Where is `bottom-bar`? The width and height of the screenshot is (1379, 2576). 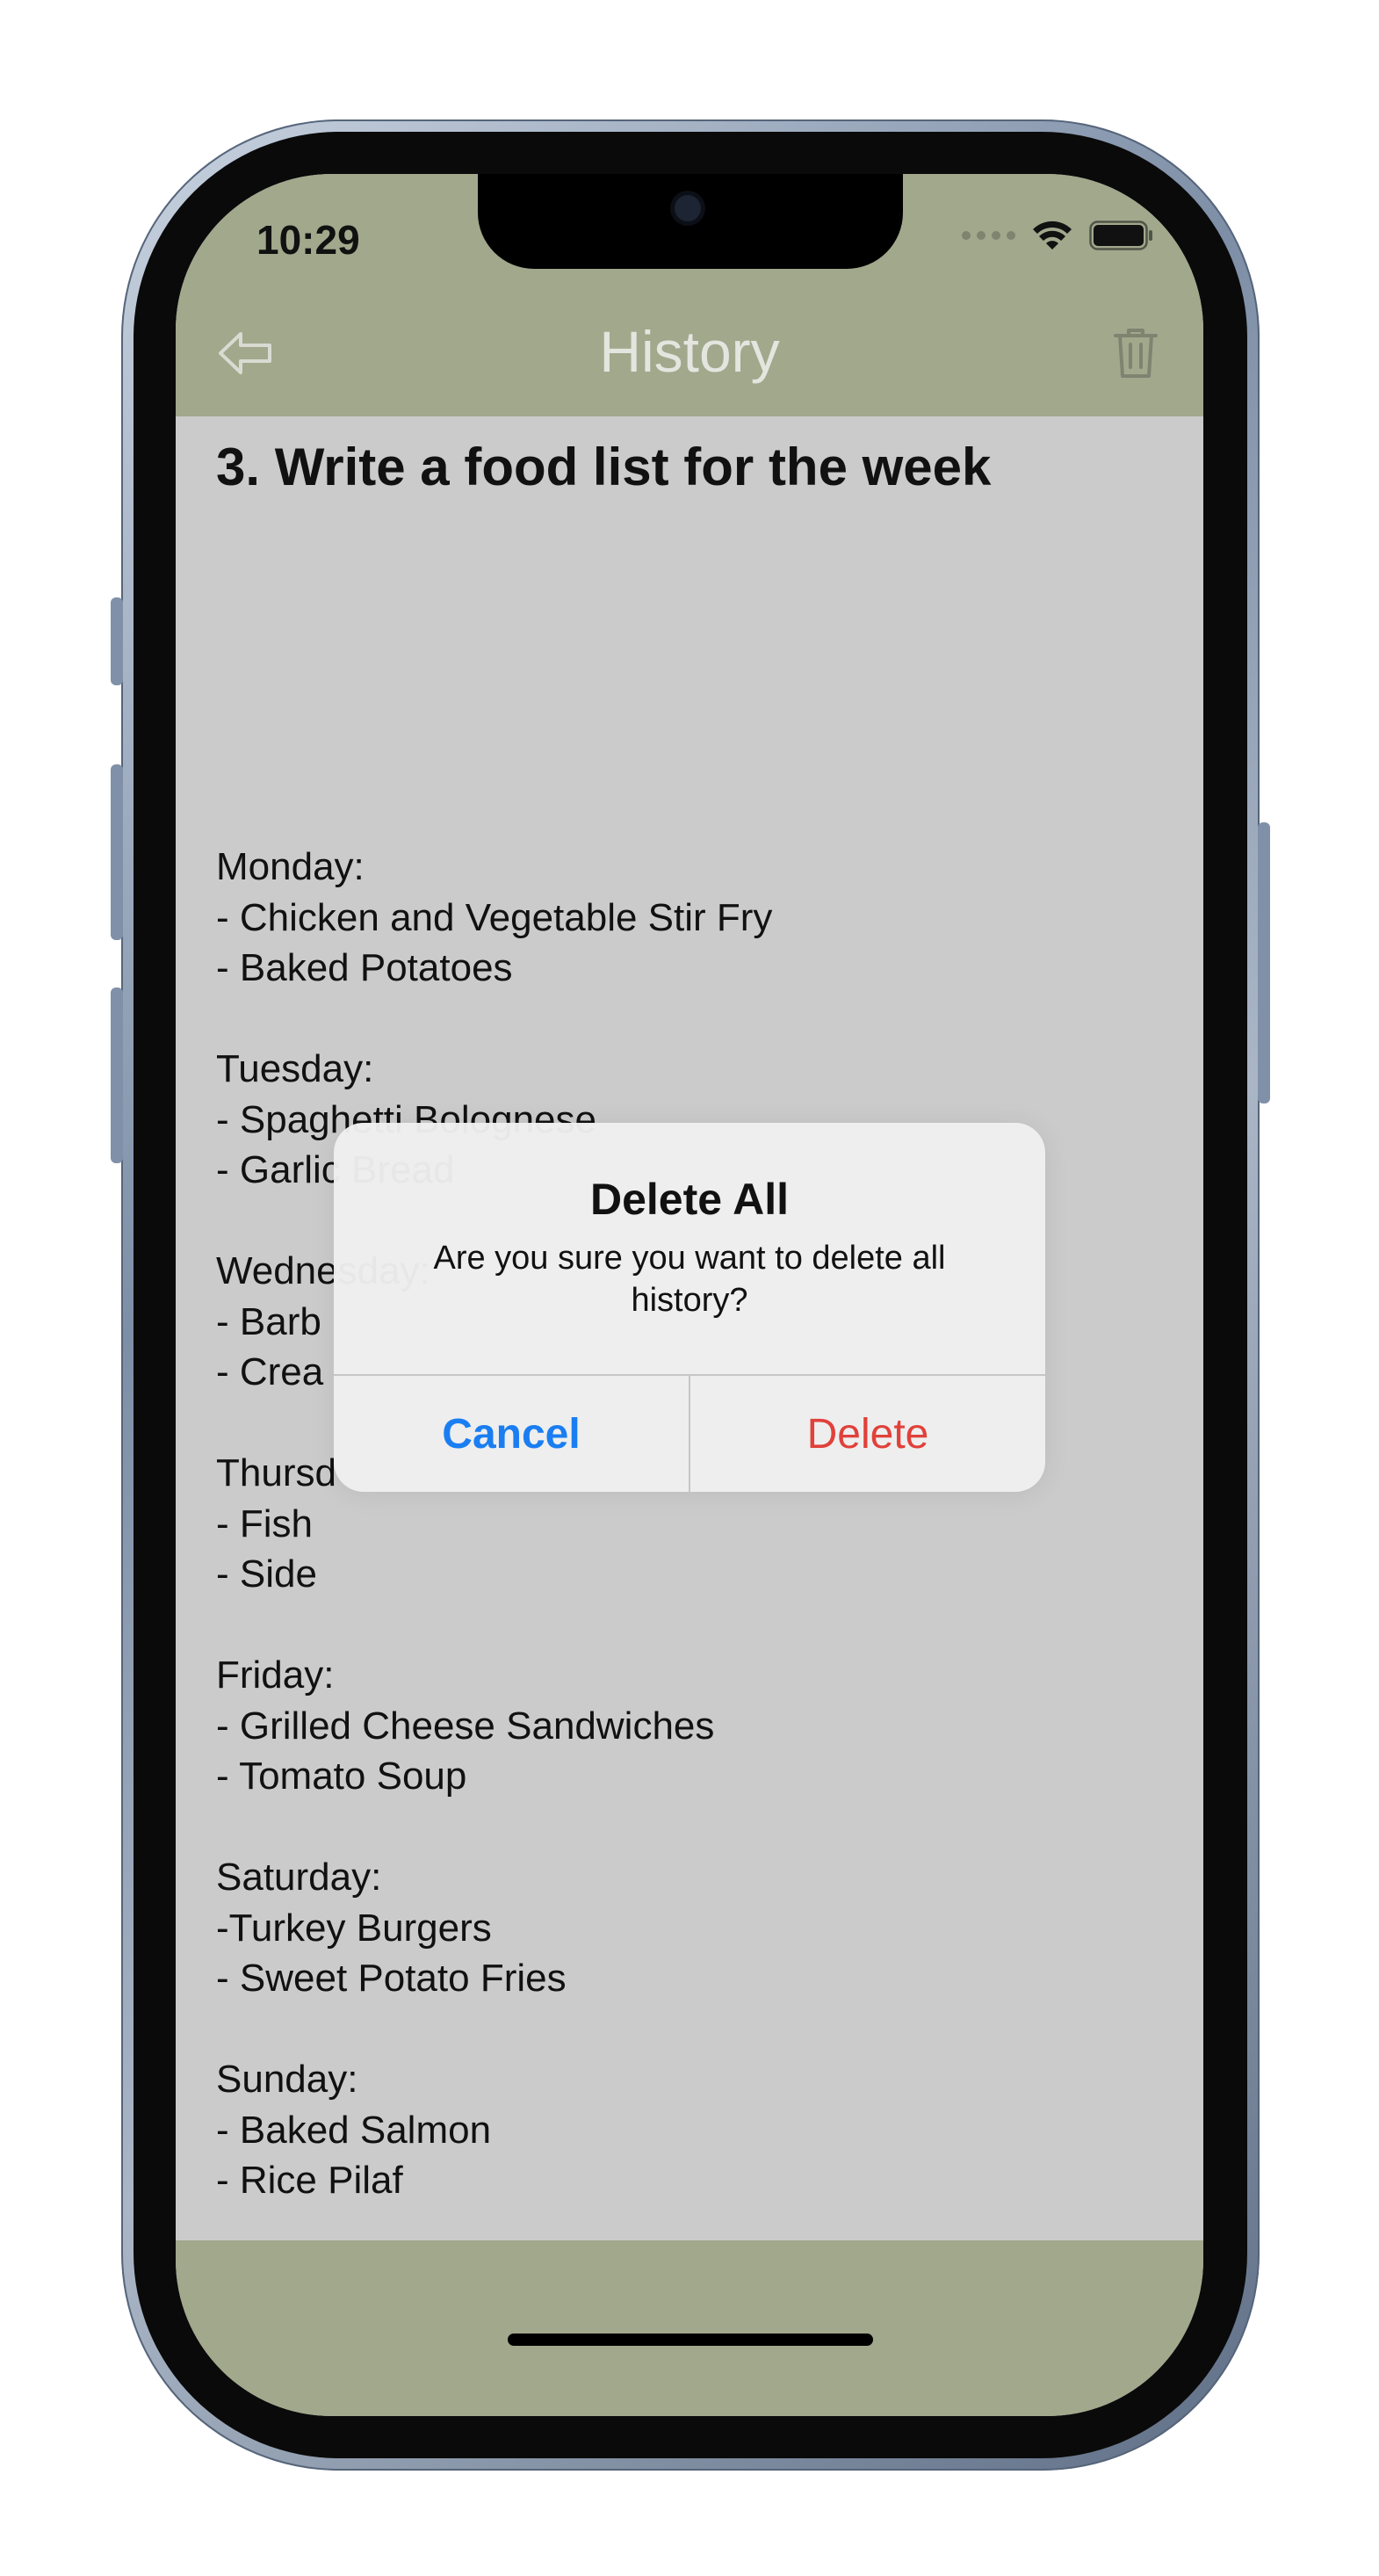
bottom-bar is located at coordinates (689, 2328).